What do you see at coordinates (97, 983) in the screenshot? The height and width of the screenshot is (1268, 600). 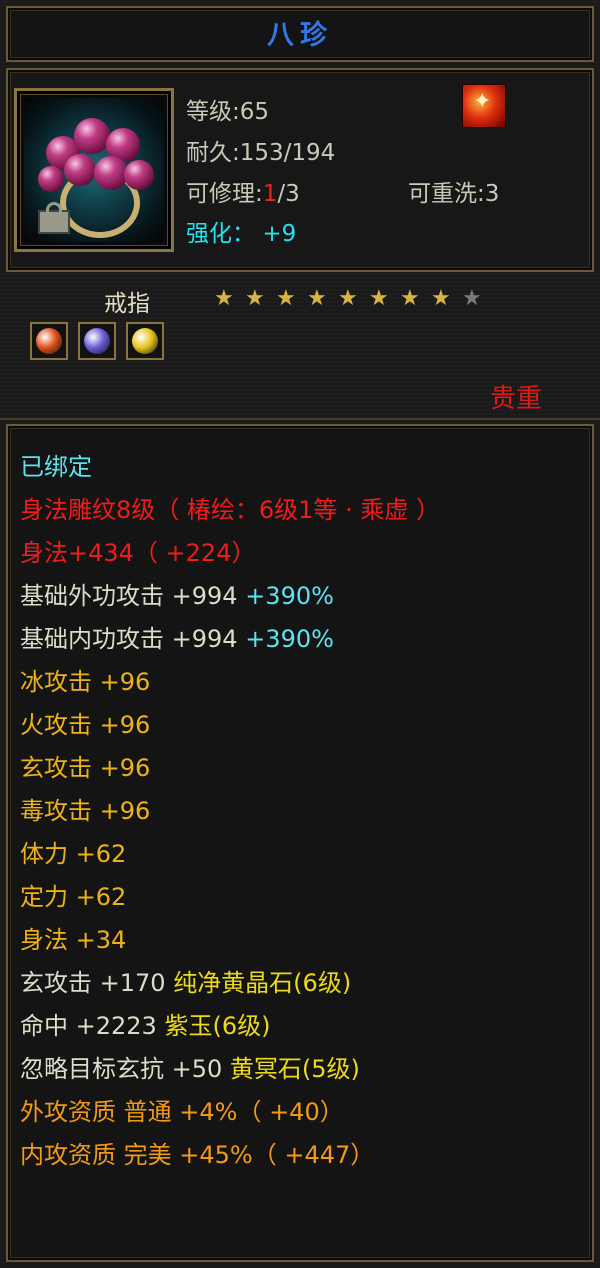 I see `attribute-text: 玄攻击 +170` at bounding box center [97, 983].